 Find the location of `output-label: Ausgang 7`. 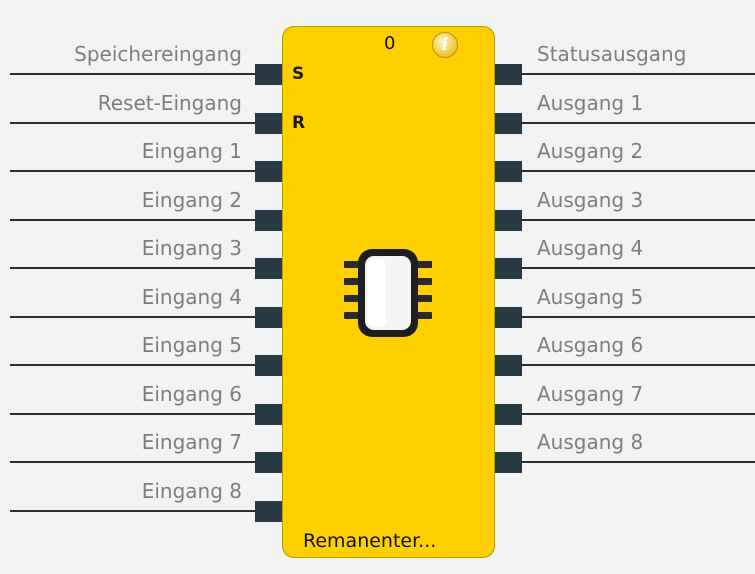

output-label: Ausgang 7 is located at coordinates (590, 393).